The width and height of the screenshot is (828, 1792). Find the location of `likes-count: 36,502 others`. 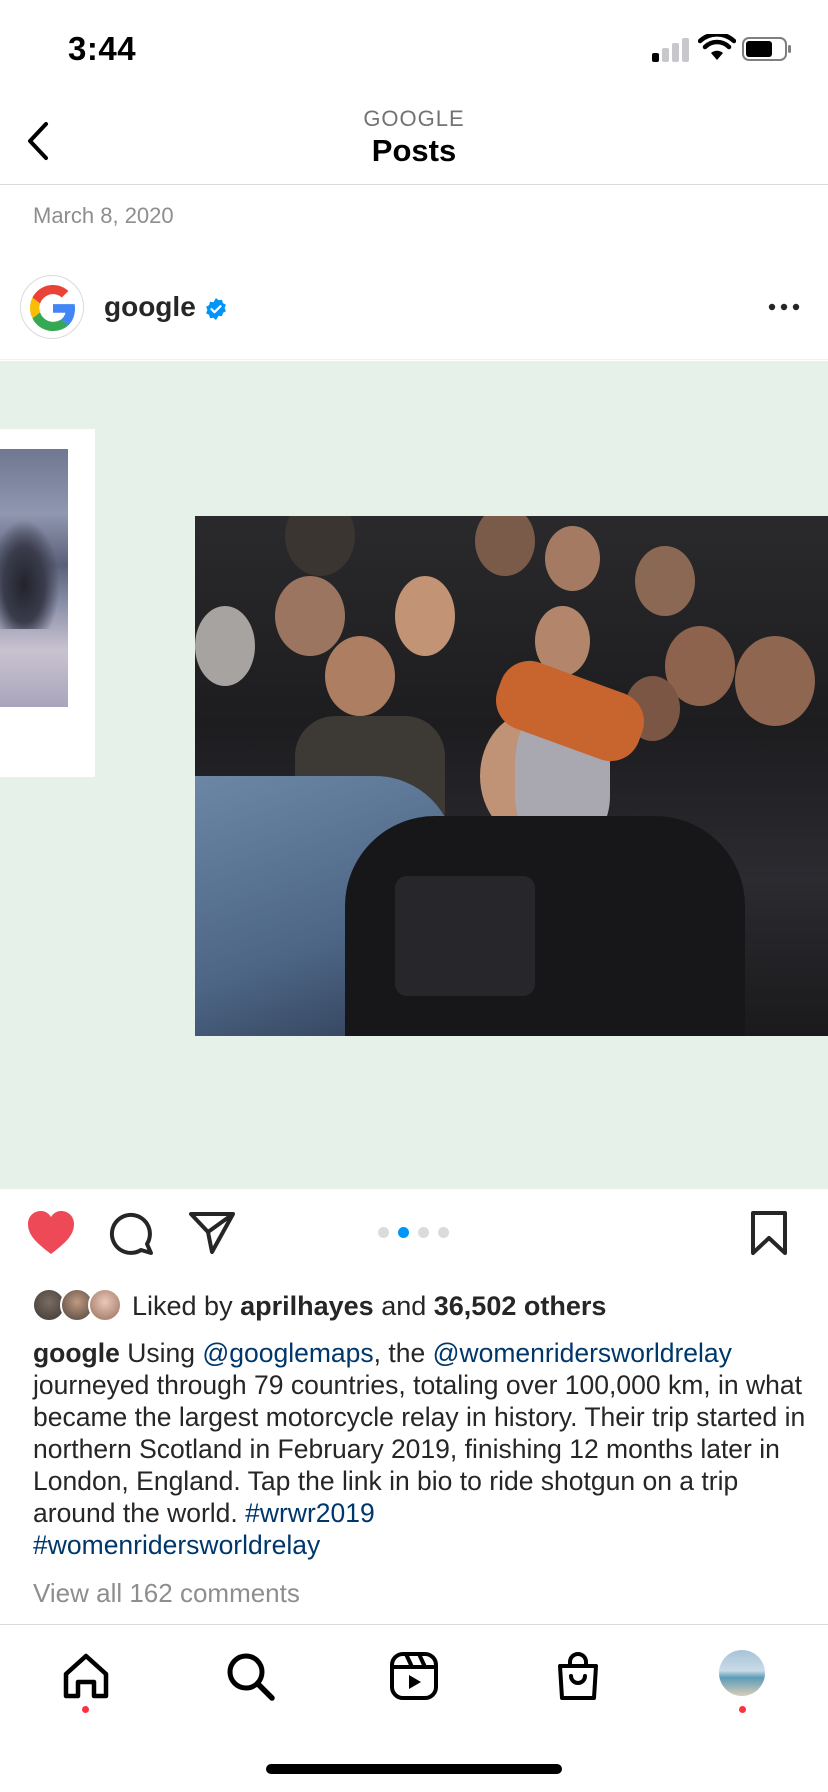

likes-count: 36,502 others is located at coordinates (520, 1306).